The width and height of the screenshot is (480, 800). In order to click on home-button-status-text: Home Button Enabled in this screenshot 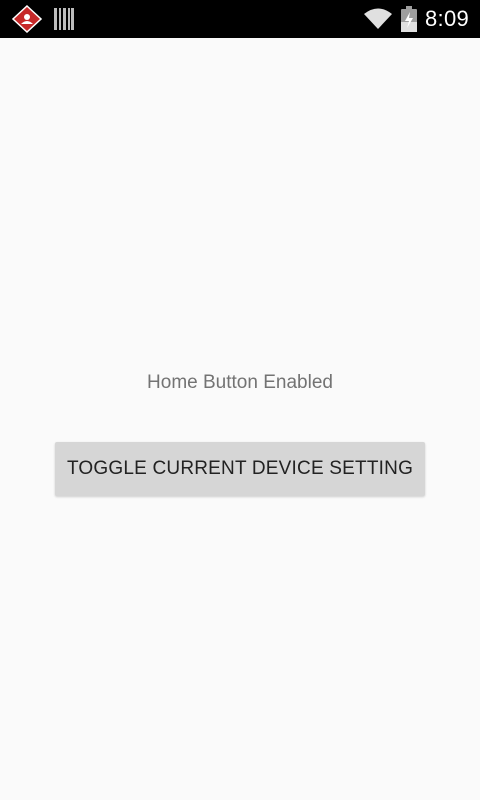, I will do `click(240, 382)`.